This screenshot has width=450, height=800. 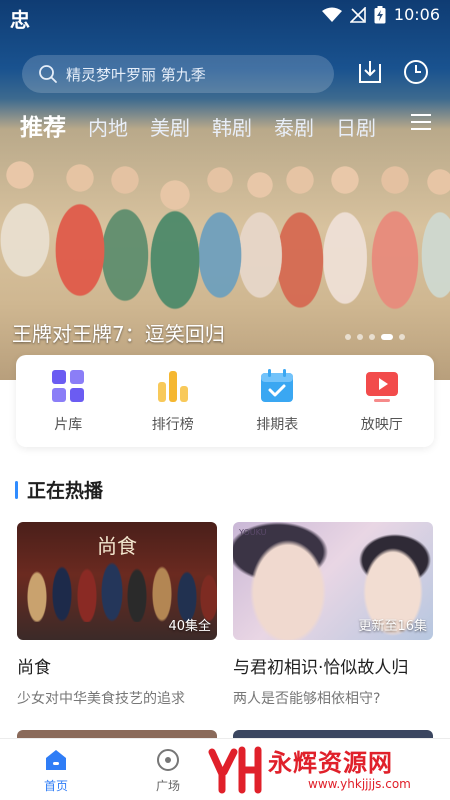 What do you see at coordinates (65, 491) in the screenshot?
I see `section-title: 正在热播` at bounding box center [65, 491].